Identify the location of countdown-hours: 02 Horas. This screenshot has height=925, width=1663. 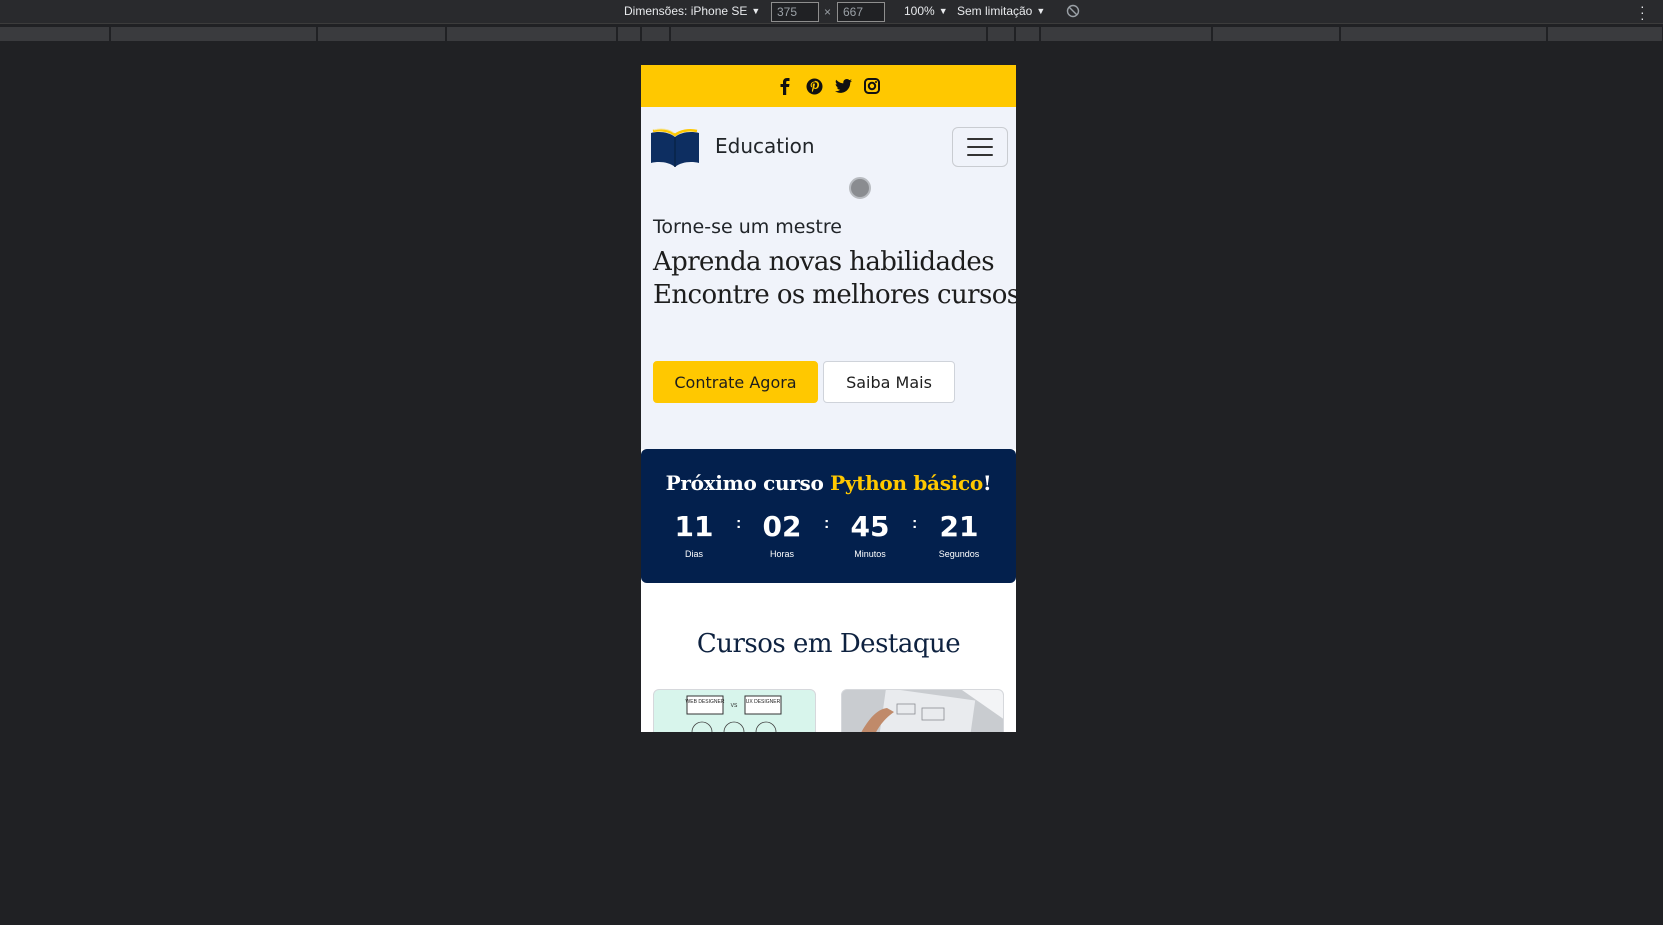
(782, 534).